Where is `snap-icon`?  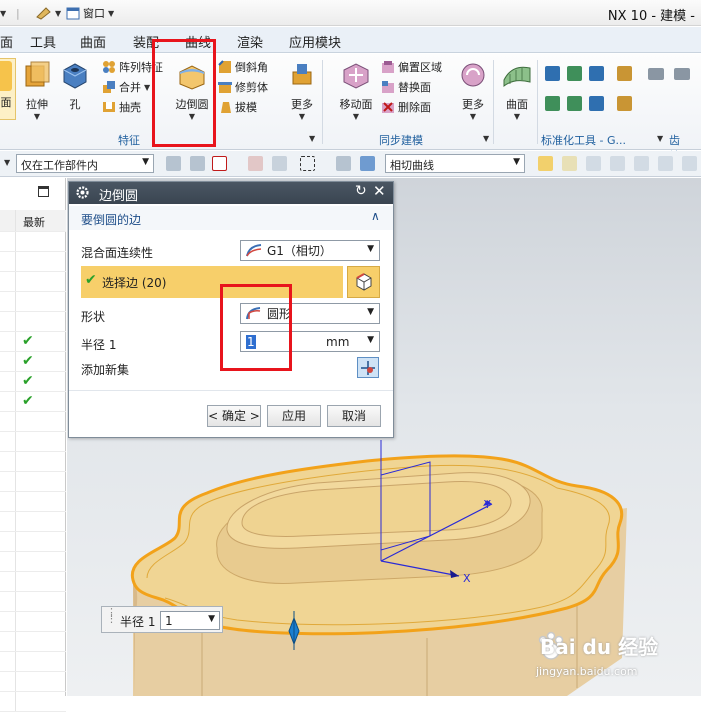 snap-icon is located at coordinates (197, 163).